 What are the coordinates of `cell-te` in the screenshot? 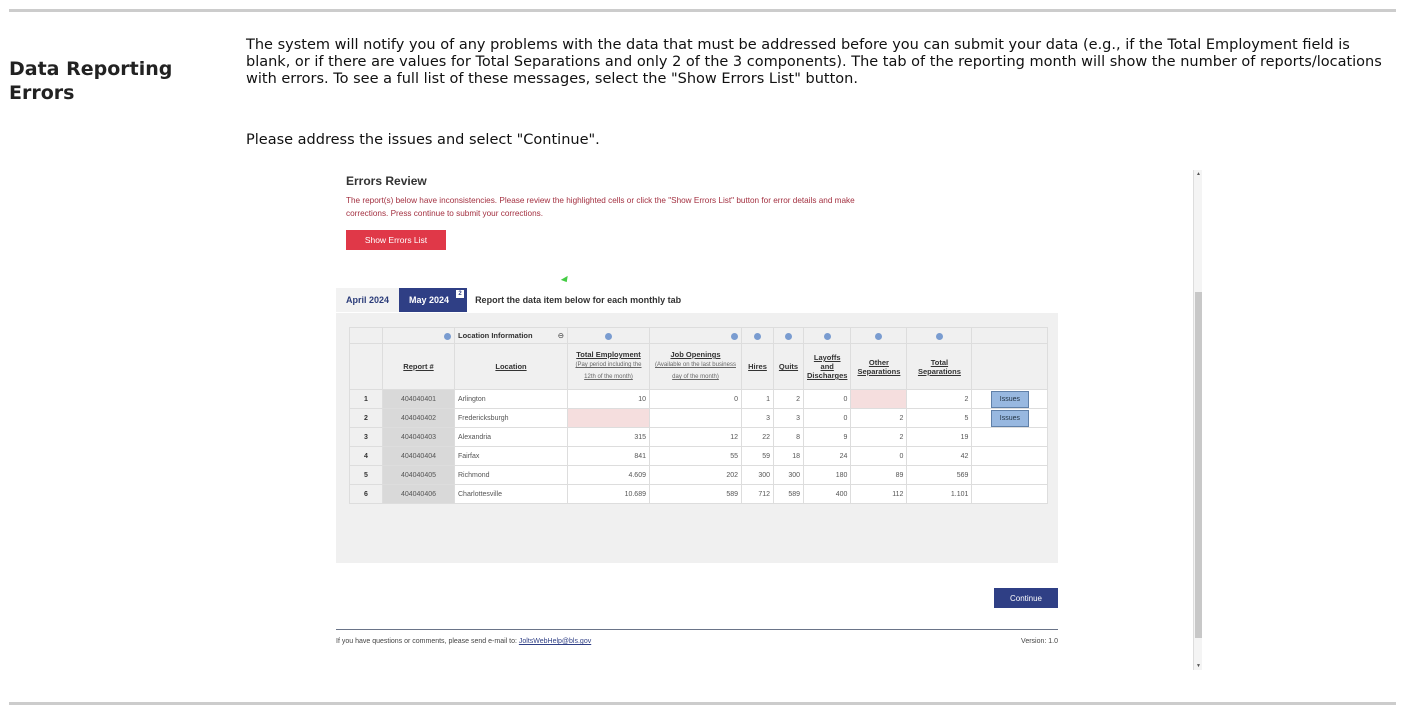 It's located at (608, 418).